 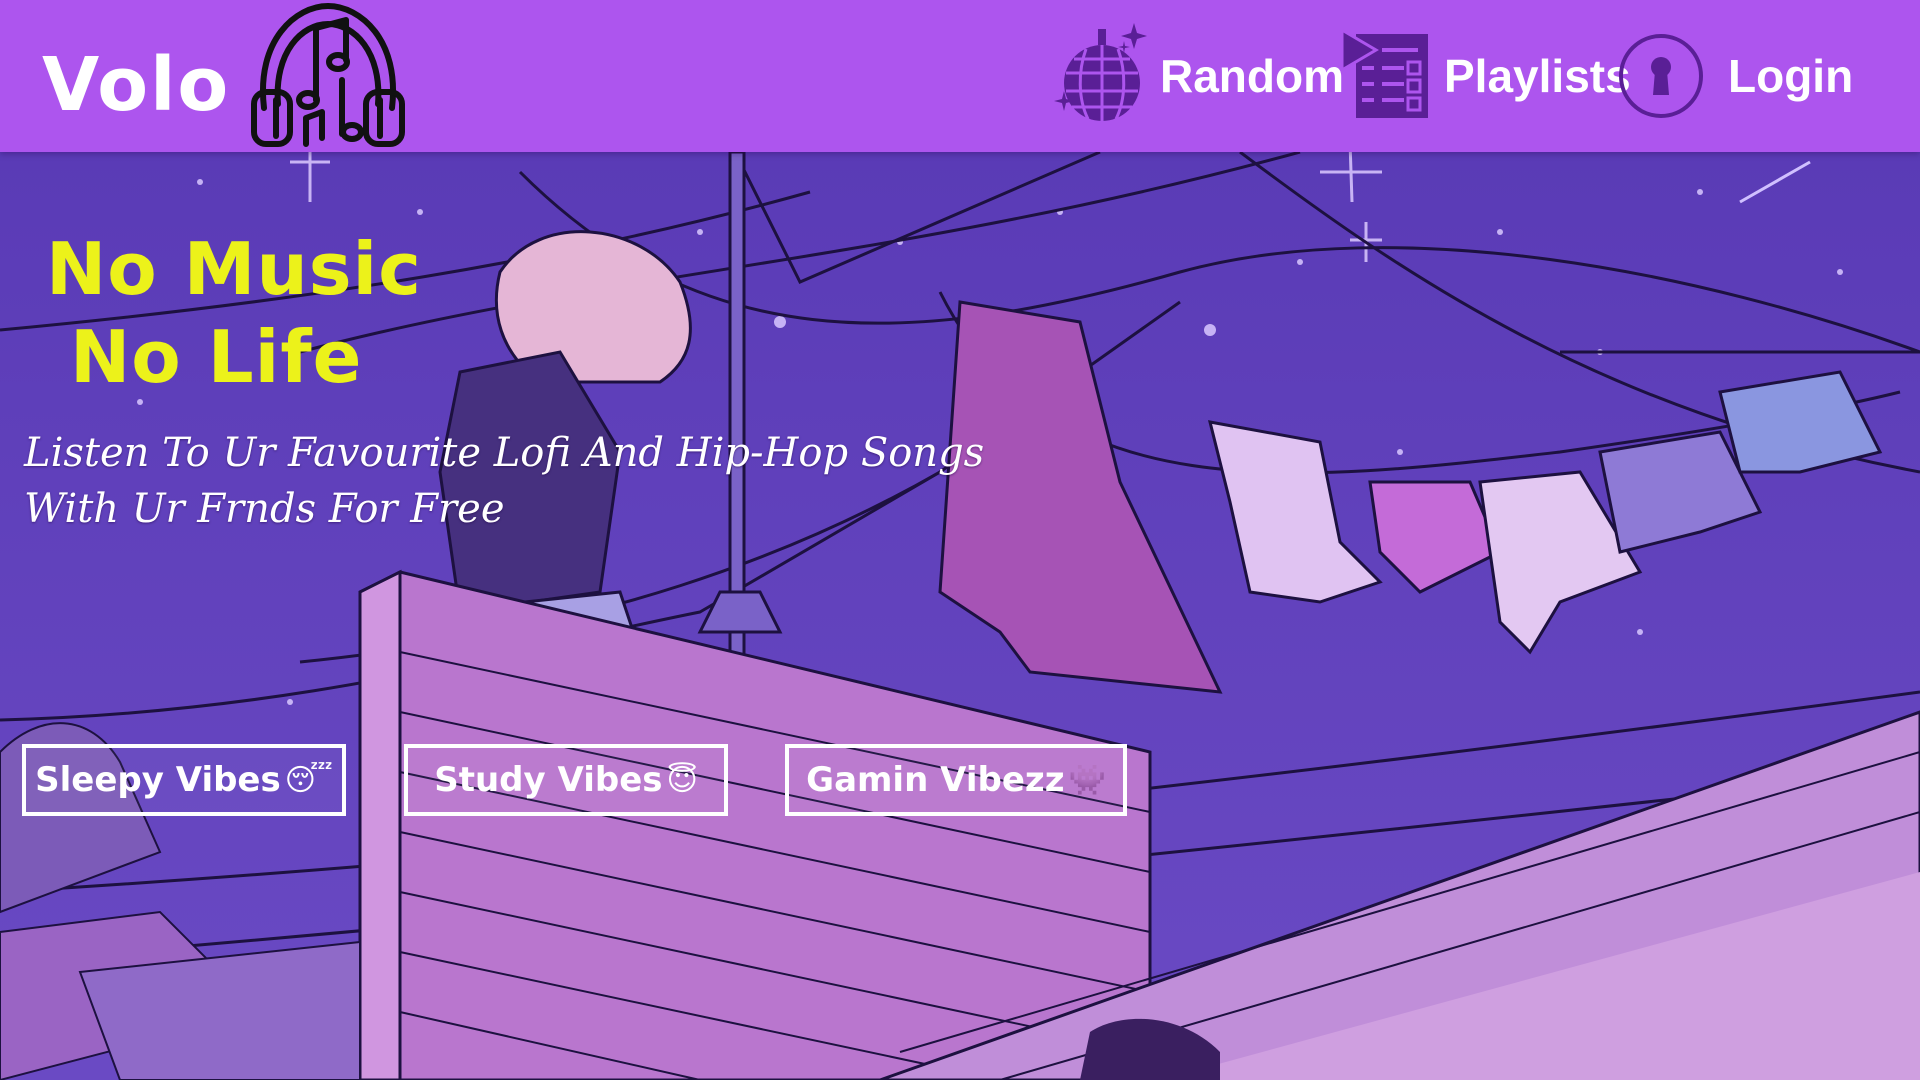 I want to click on nav-login-label: Login, so click(x=1791, y=76).